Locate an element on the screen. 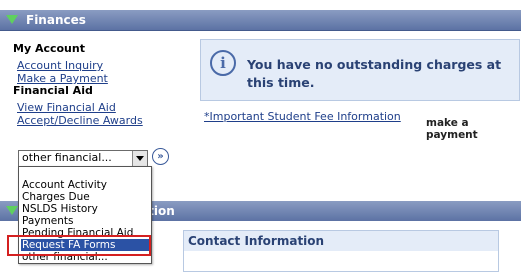 The image size is (521, 272). finances-header: Finances is located at coordinates (260, 20).